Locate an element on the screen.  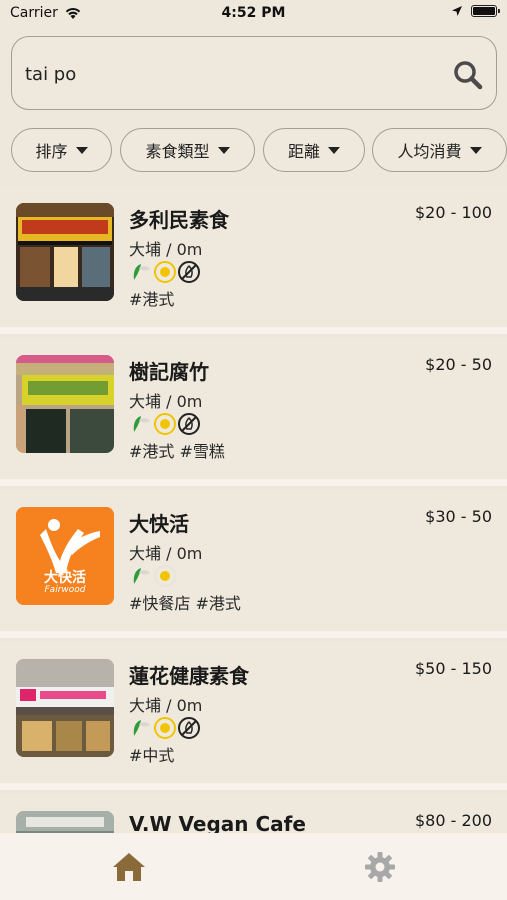
status-right is located at coordinates (475, 11).